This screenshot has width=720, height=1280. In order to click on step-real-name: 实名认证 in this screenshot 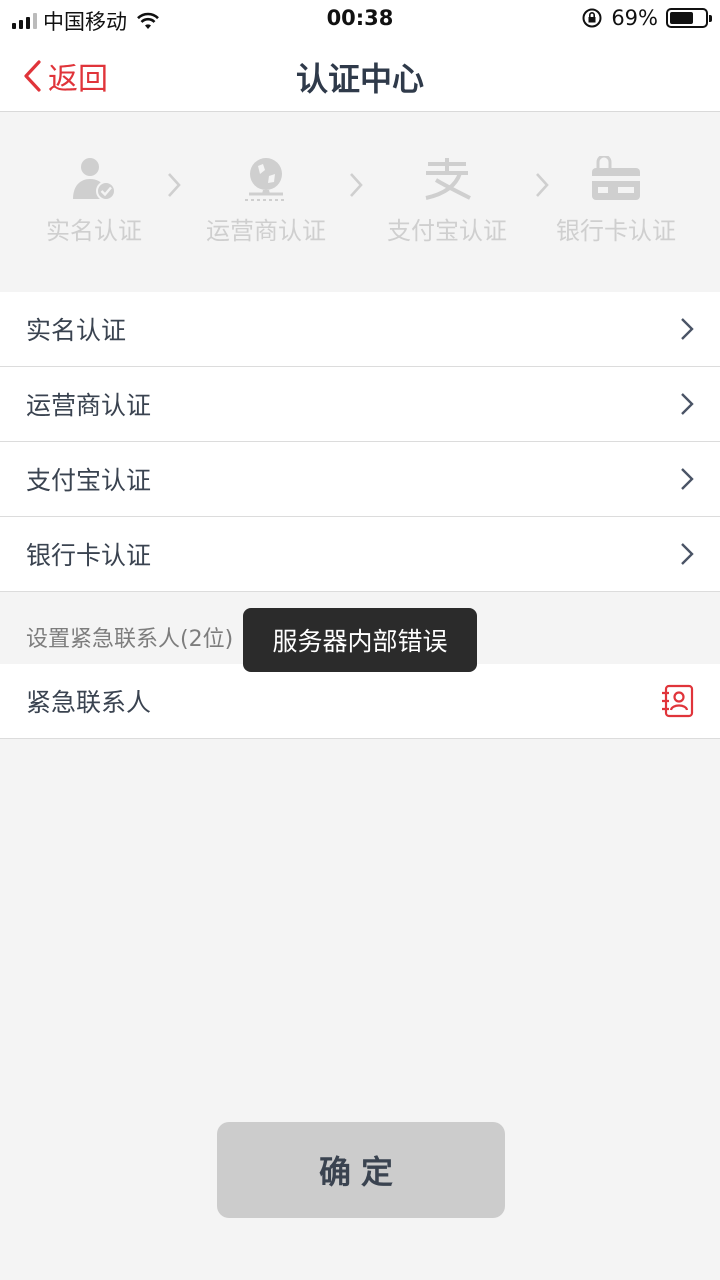, I will do `click(94, 199)`.